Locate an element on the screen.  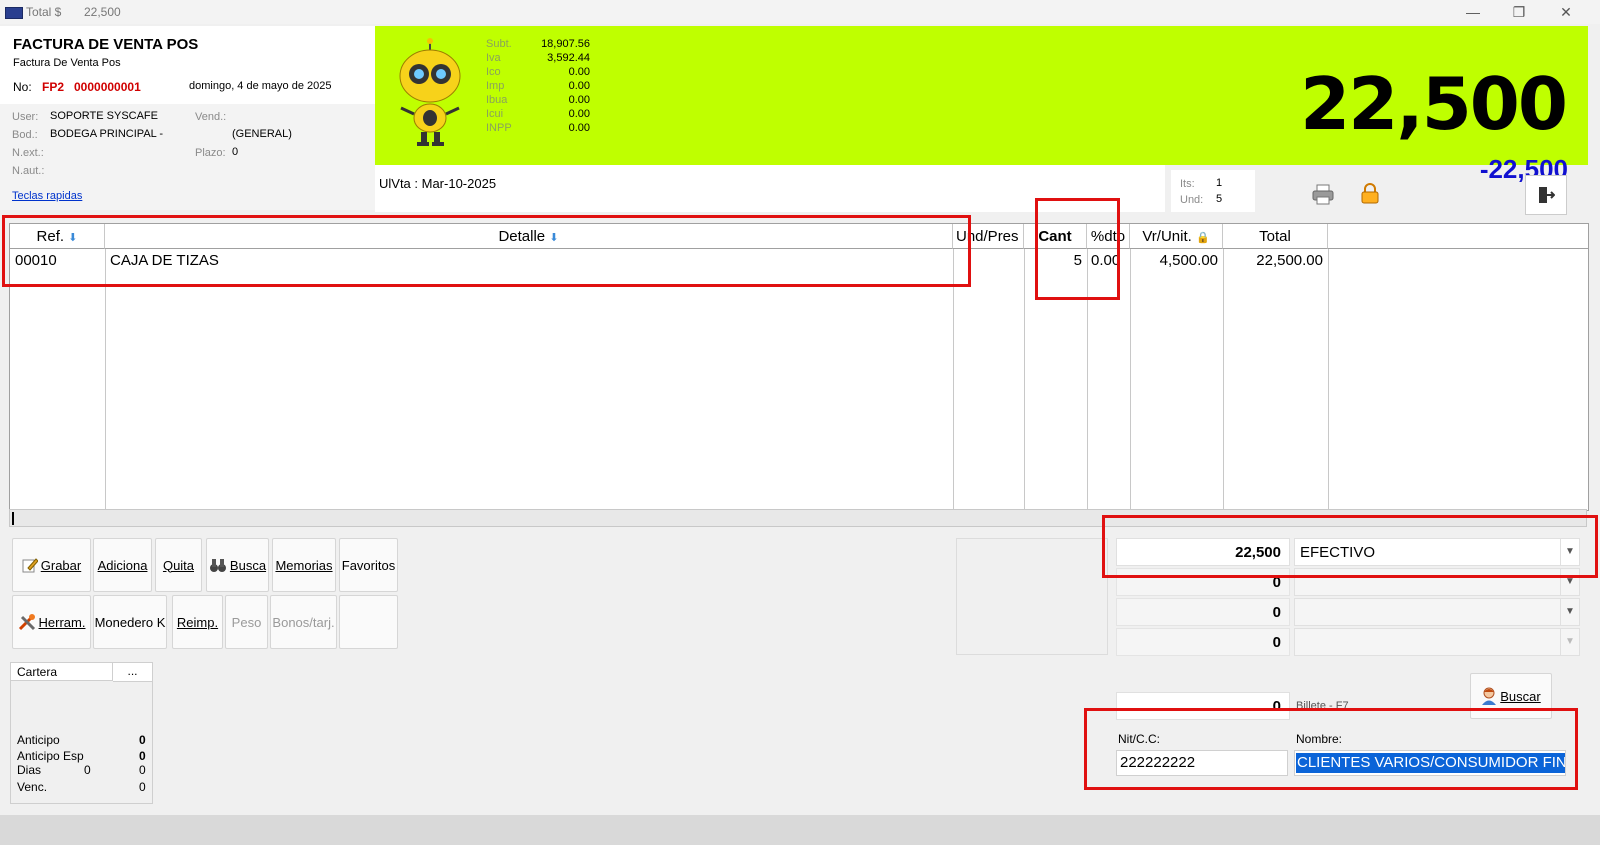
its-label: Its: is located at coordinates (1187, 184).